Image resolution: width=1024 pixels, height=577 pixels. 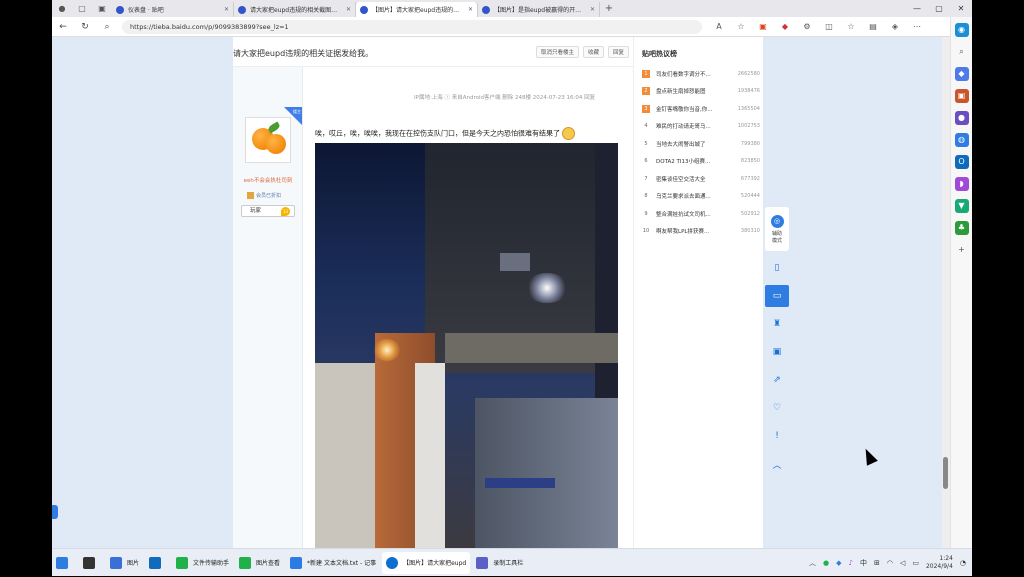 I want to click on reply-button: 回复, so click(x=618, y=52).